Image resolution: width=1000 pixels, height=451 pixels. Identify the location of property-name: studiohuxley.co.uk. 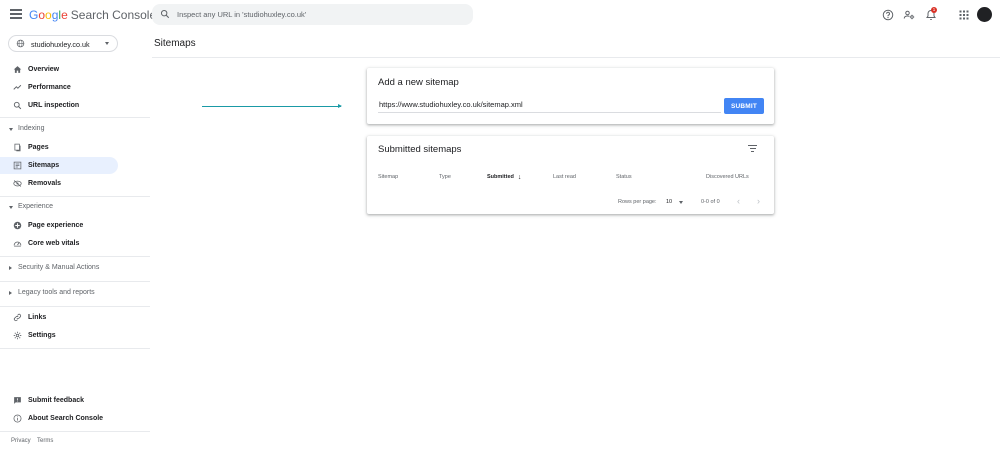
(60, 44).